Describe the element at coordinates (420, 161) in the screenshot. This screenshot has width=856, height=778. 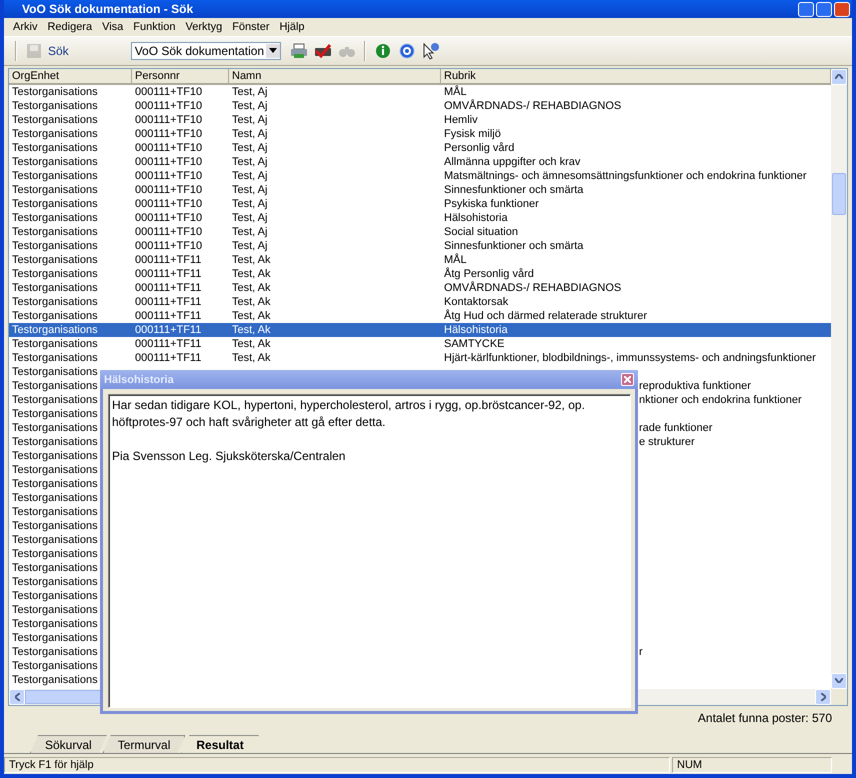
I see `table-row: Testorganisations 000111+TF10 Test, Aj Allmänna uppgifter och krav` at that location.